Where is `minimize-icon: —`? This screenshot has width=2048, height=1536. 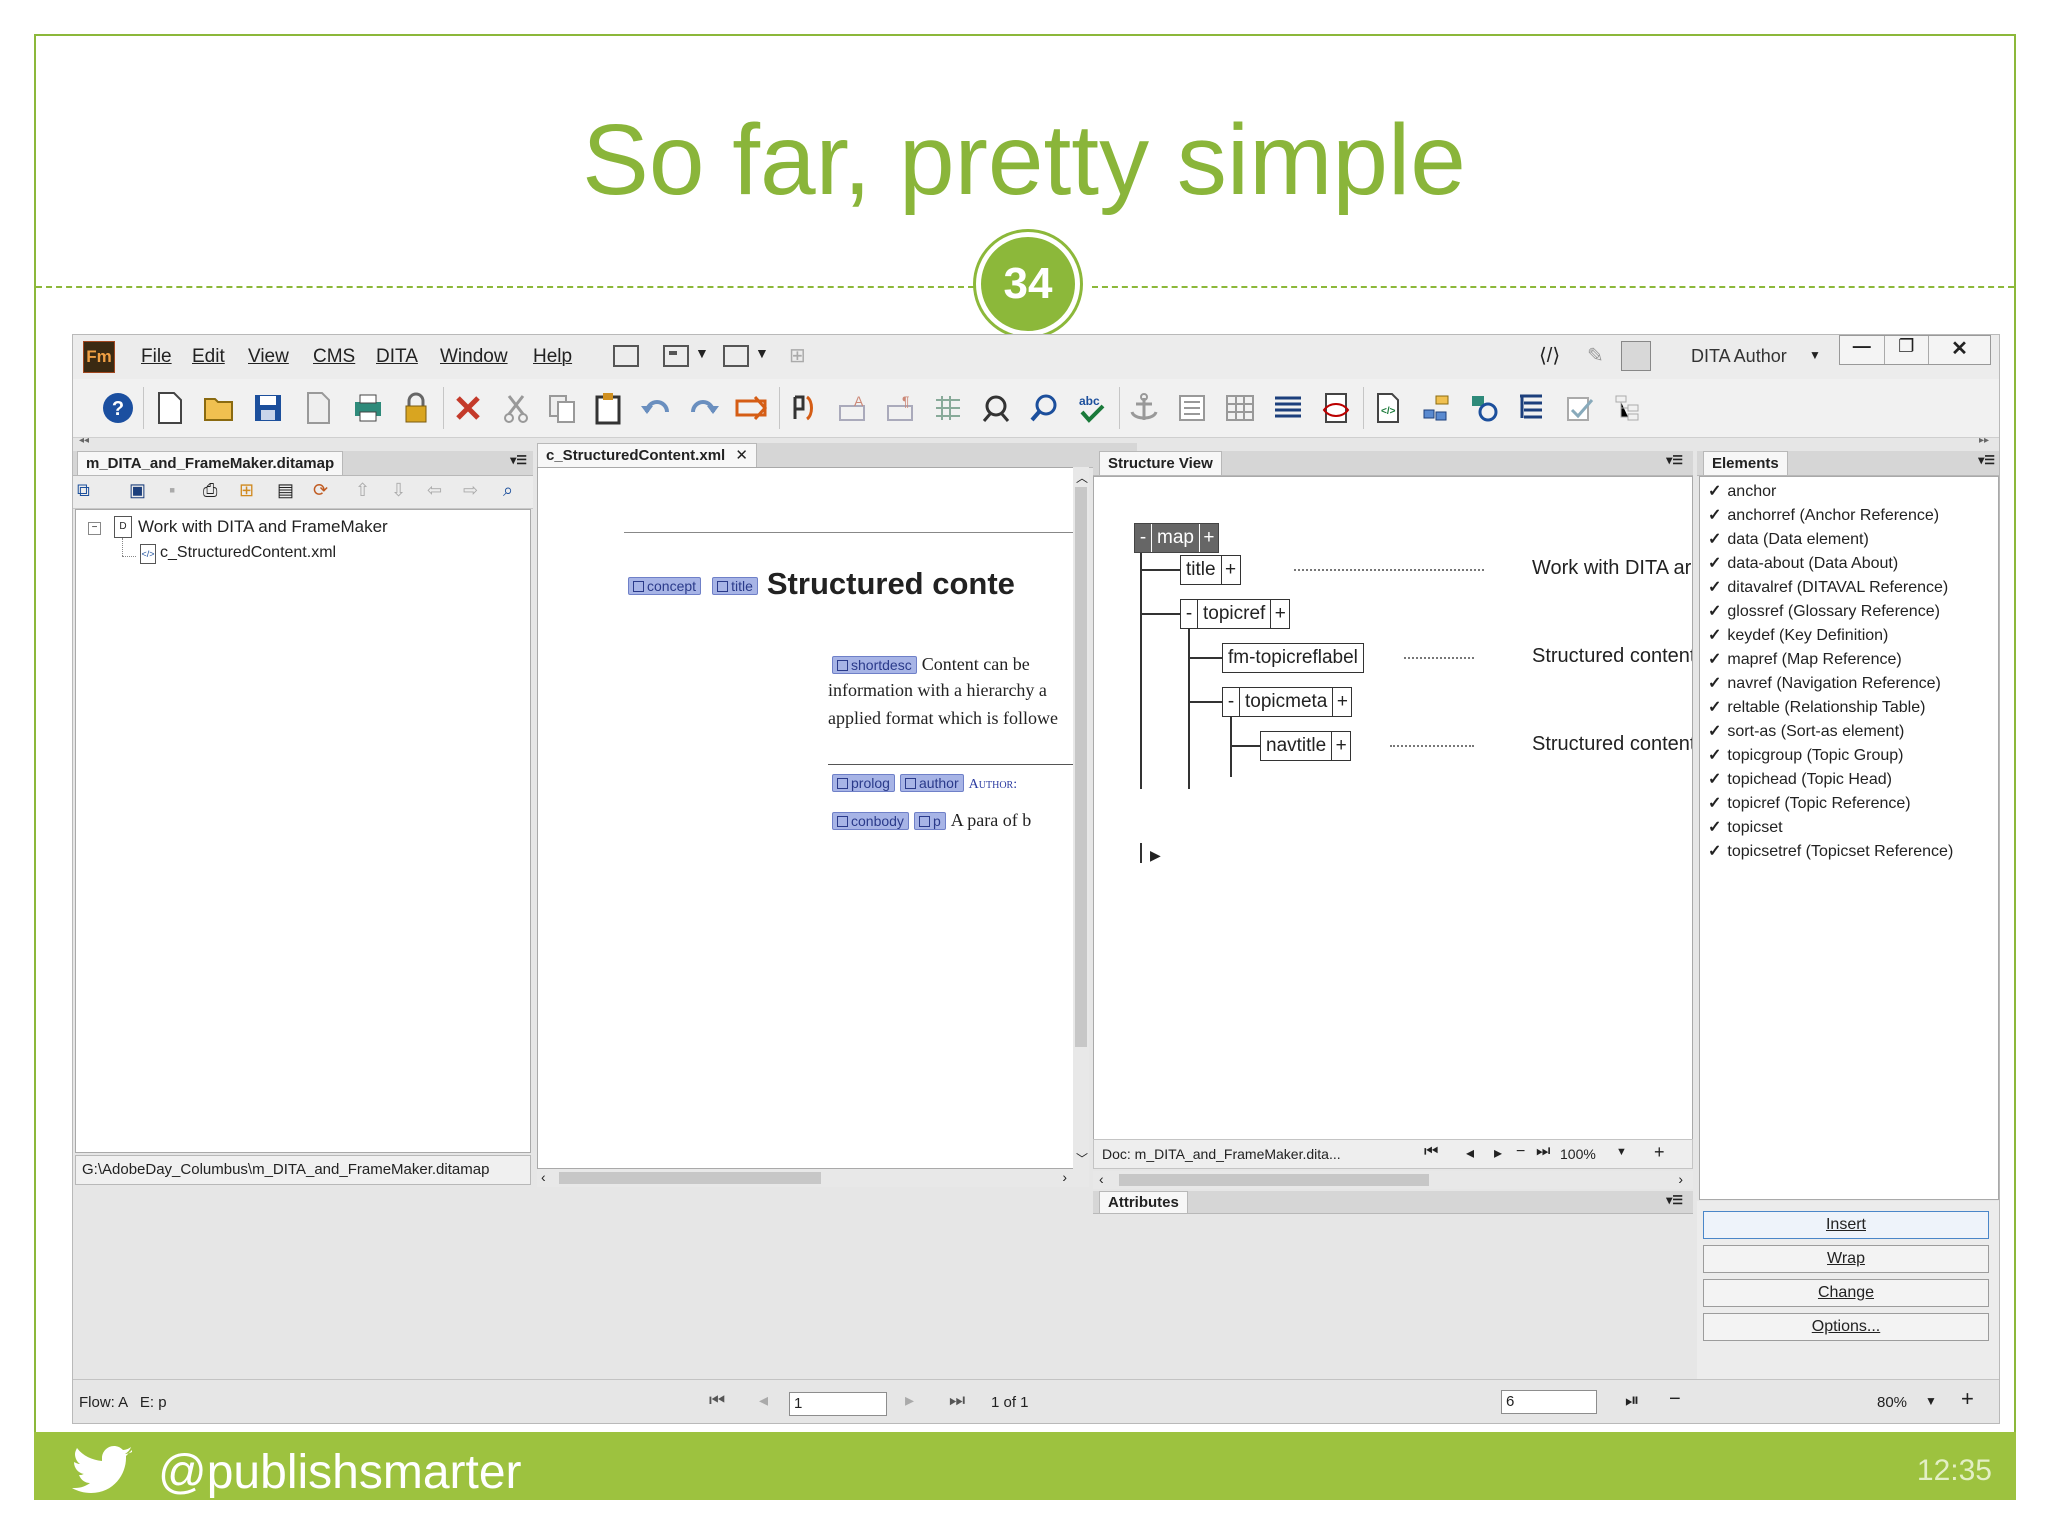 minimize-icon: — is located at coordinates (1862, 350).